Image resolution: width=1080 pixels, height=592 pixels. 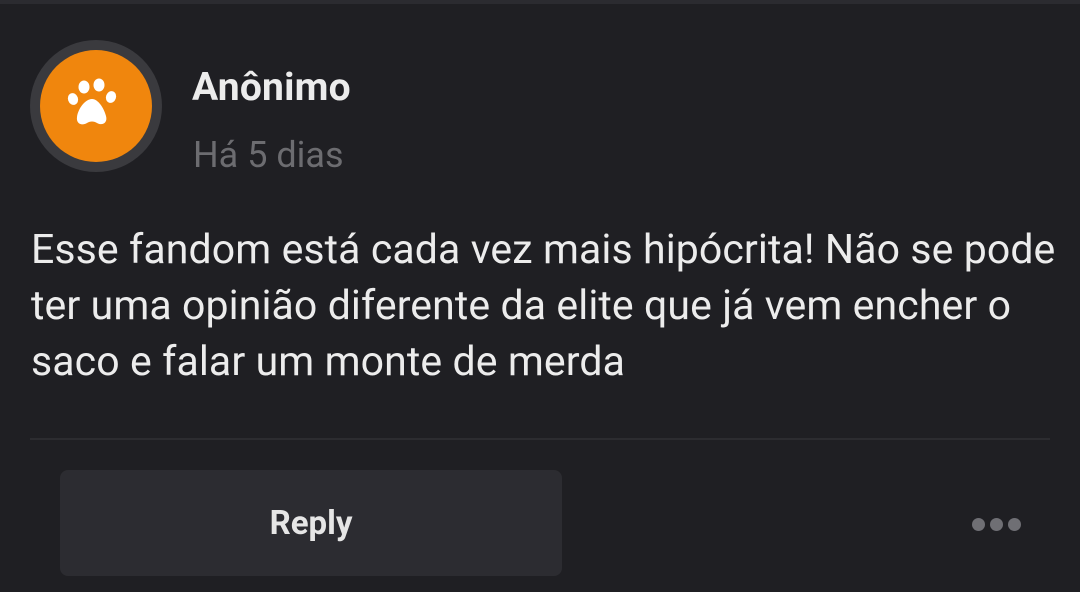 I want to click on divider, so click(x=540, y=439).